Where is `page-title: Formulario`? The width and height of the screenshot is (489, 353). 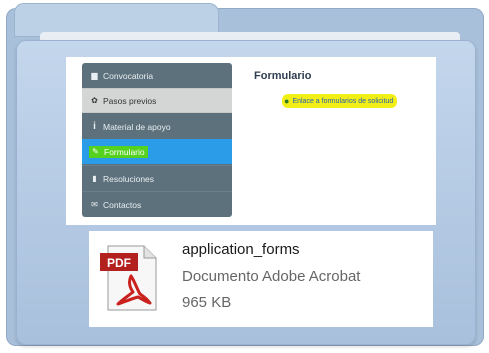
page-title: Formulario is located at coordinates (283, 76).